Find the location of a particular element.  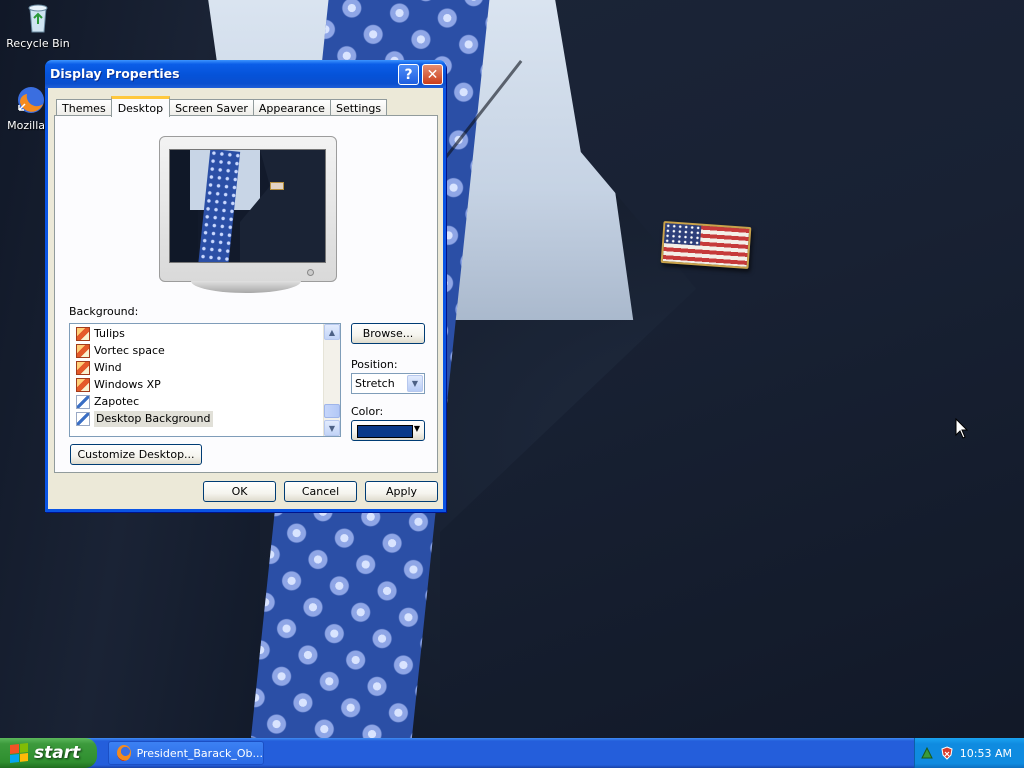

list-item: Vortec space is located at coordinates (120, 351).